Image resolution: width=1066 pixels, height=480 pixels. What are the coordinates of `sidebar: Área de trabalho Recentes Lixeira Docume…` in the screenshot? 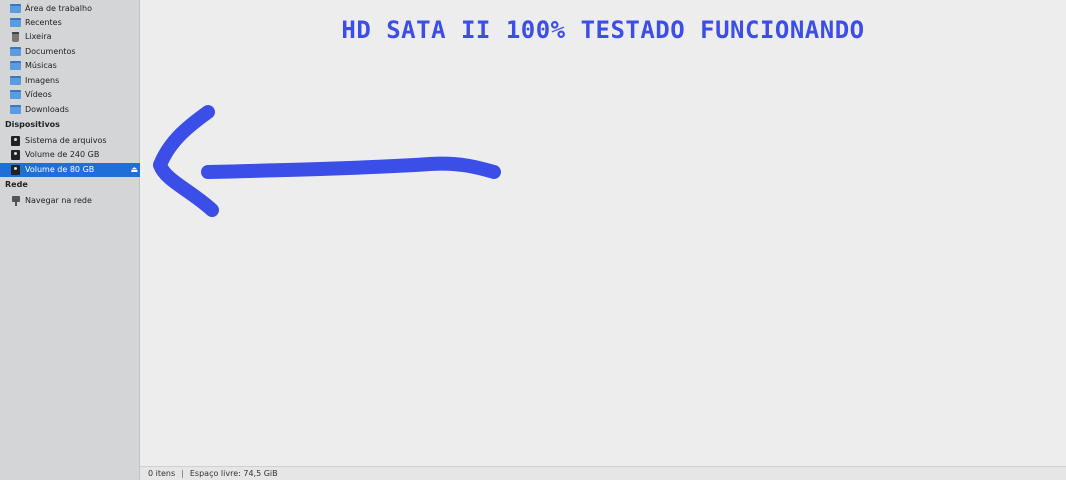 It's located at (70, 240).